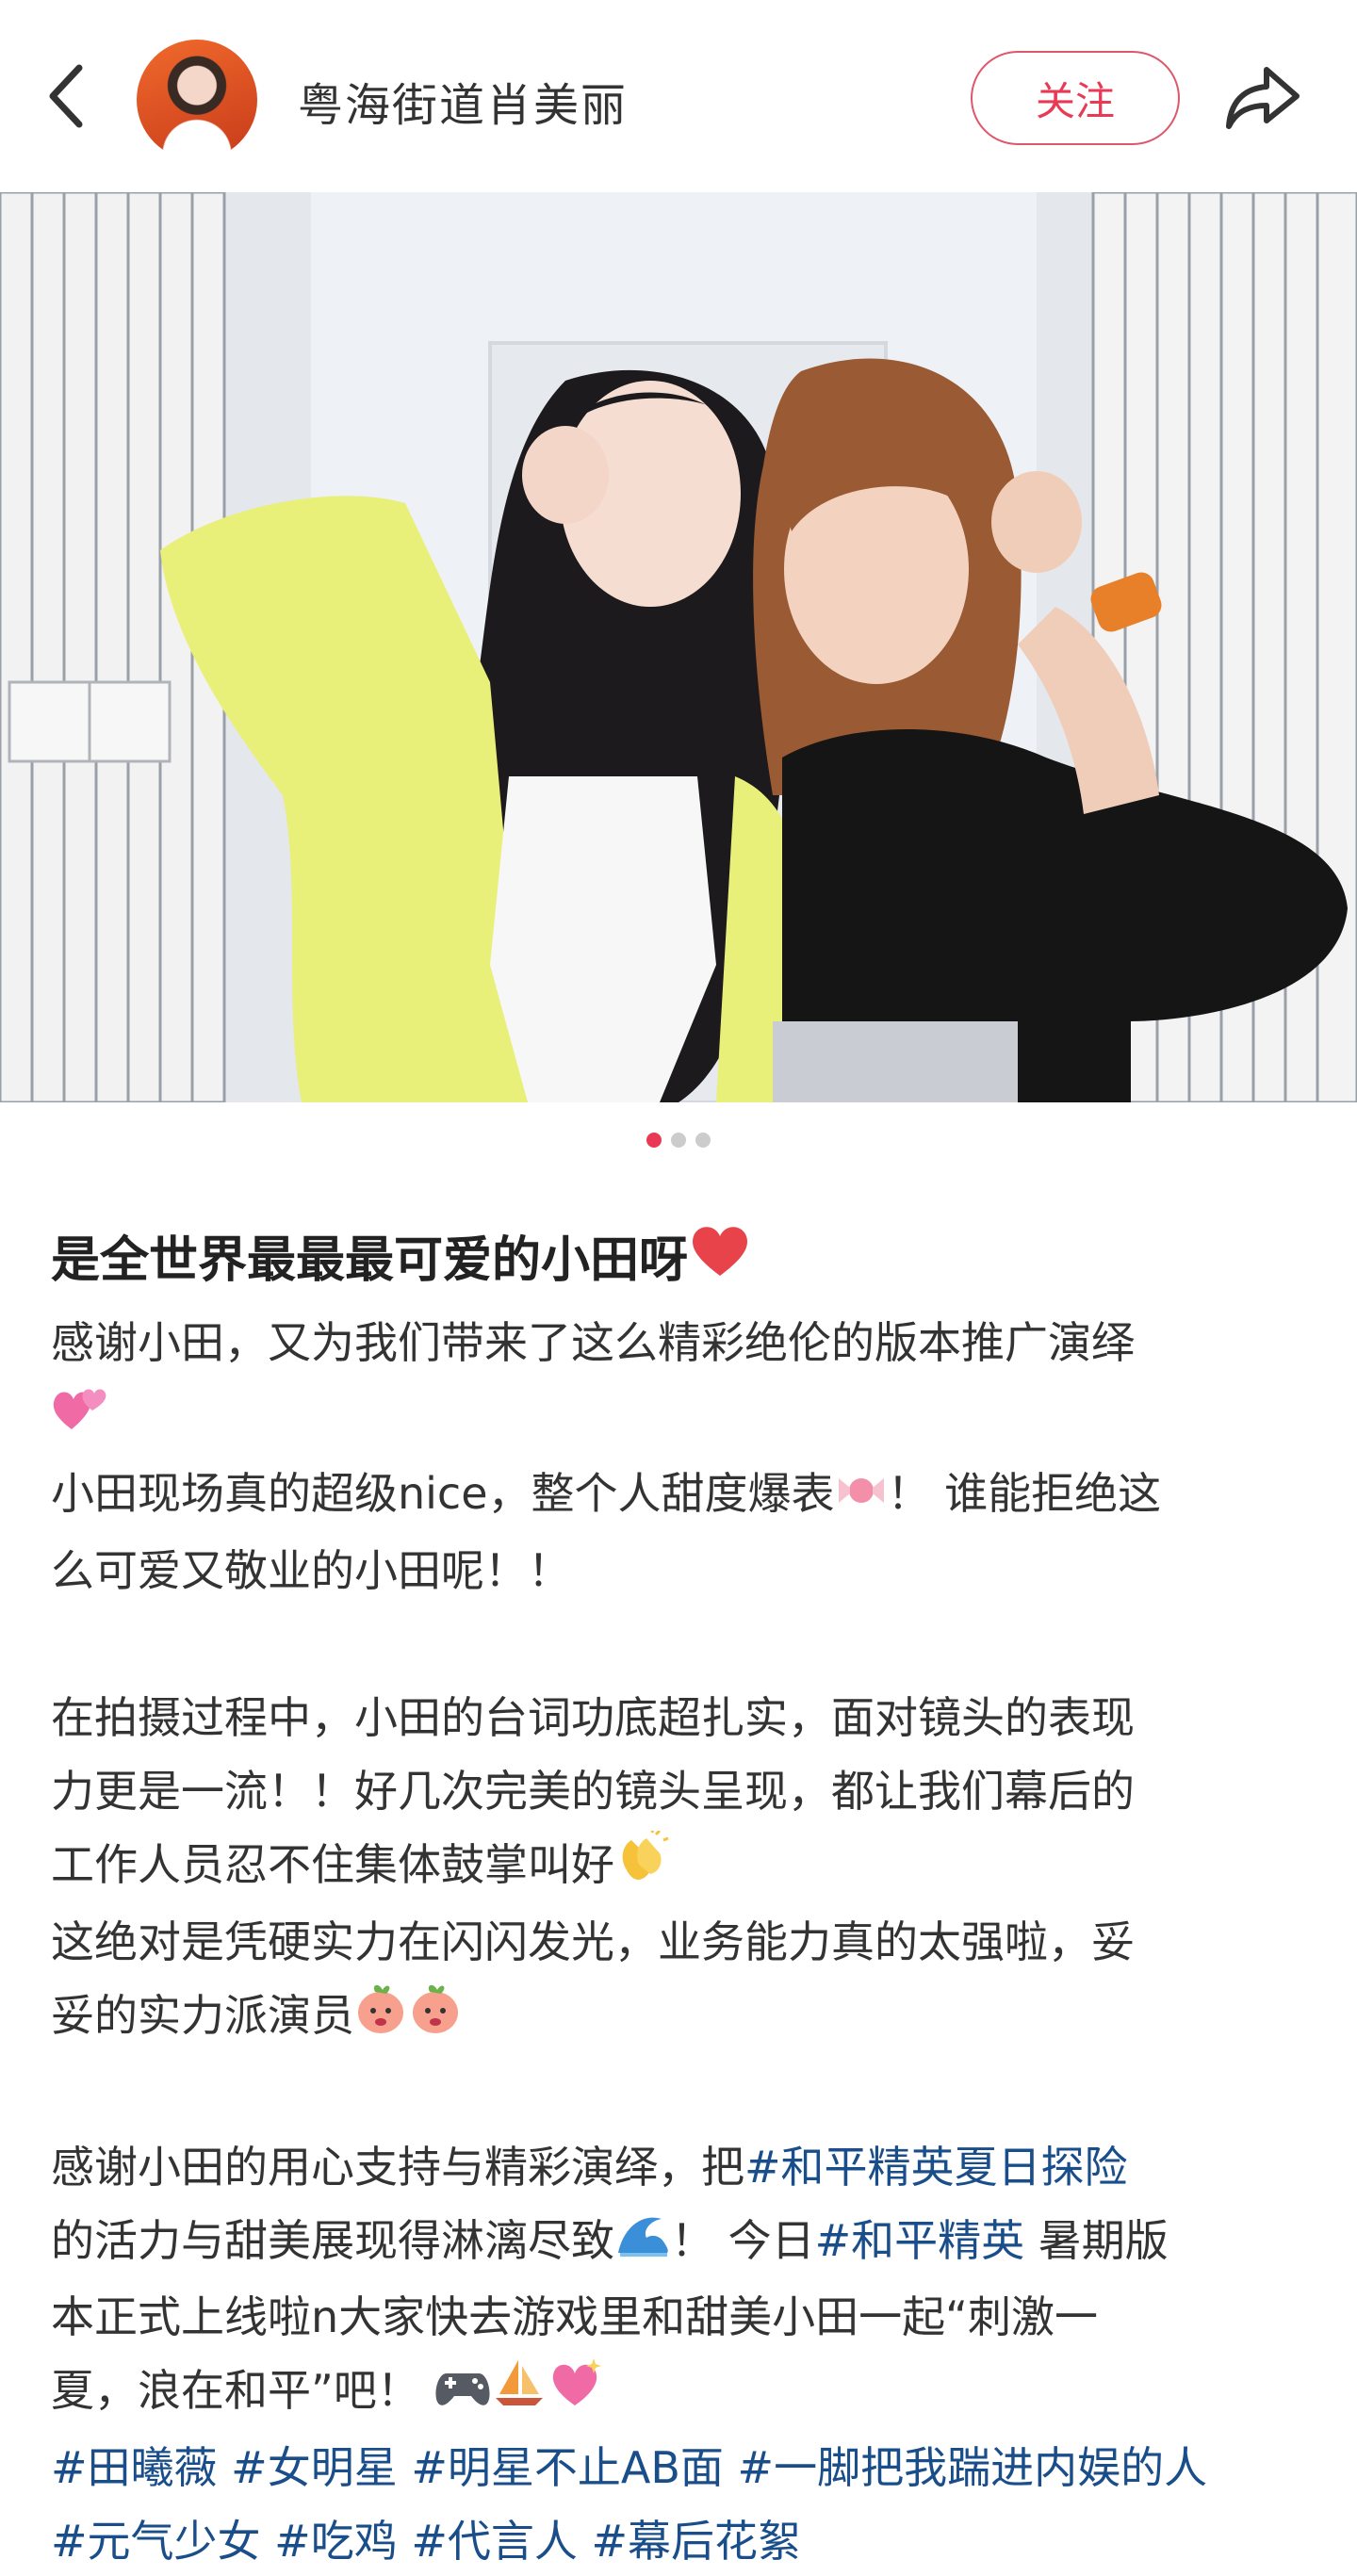  Describe the element at coordinates (682, 2018) in the screenshot. I see `text-line: 妥的实力派演员` at that location.